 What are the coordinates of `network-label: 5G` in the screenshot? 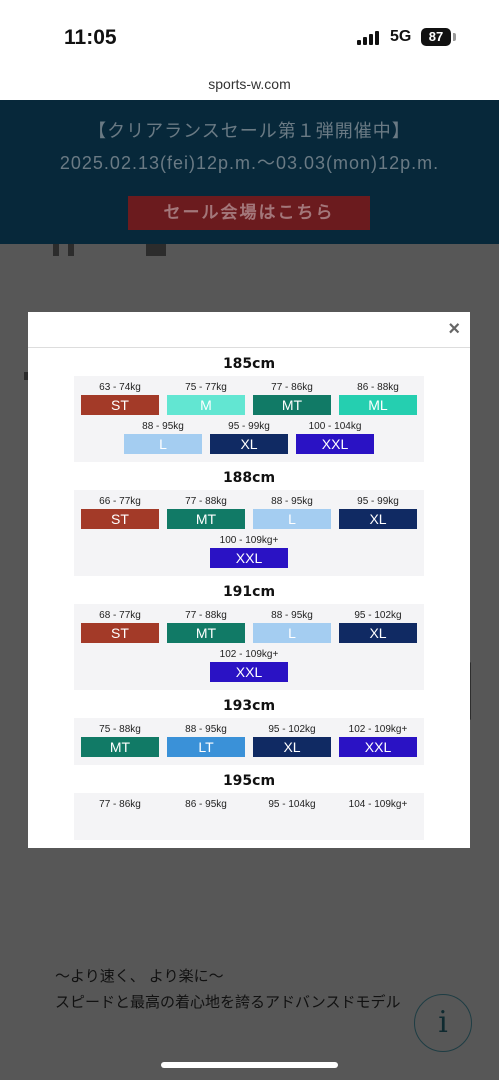 It's located at (401, 36).